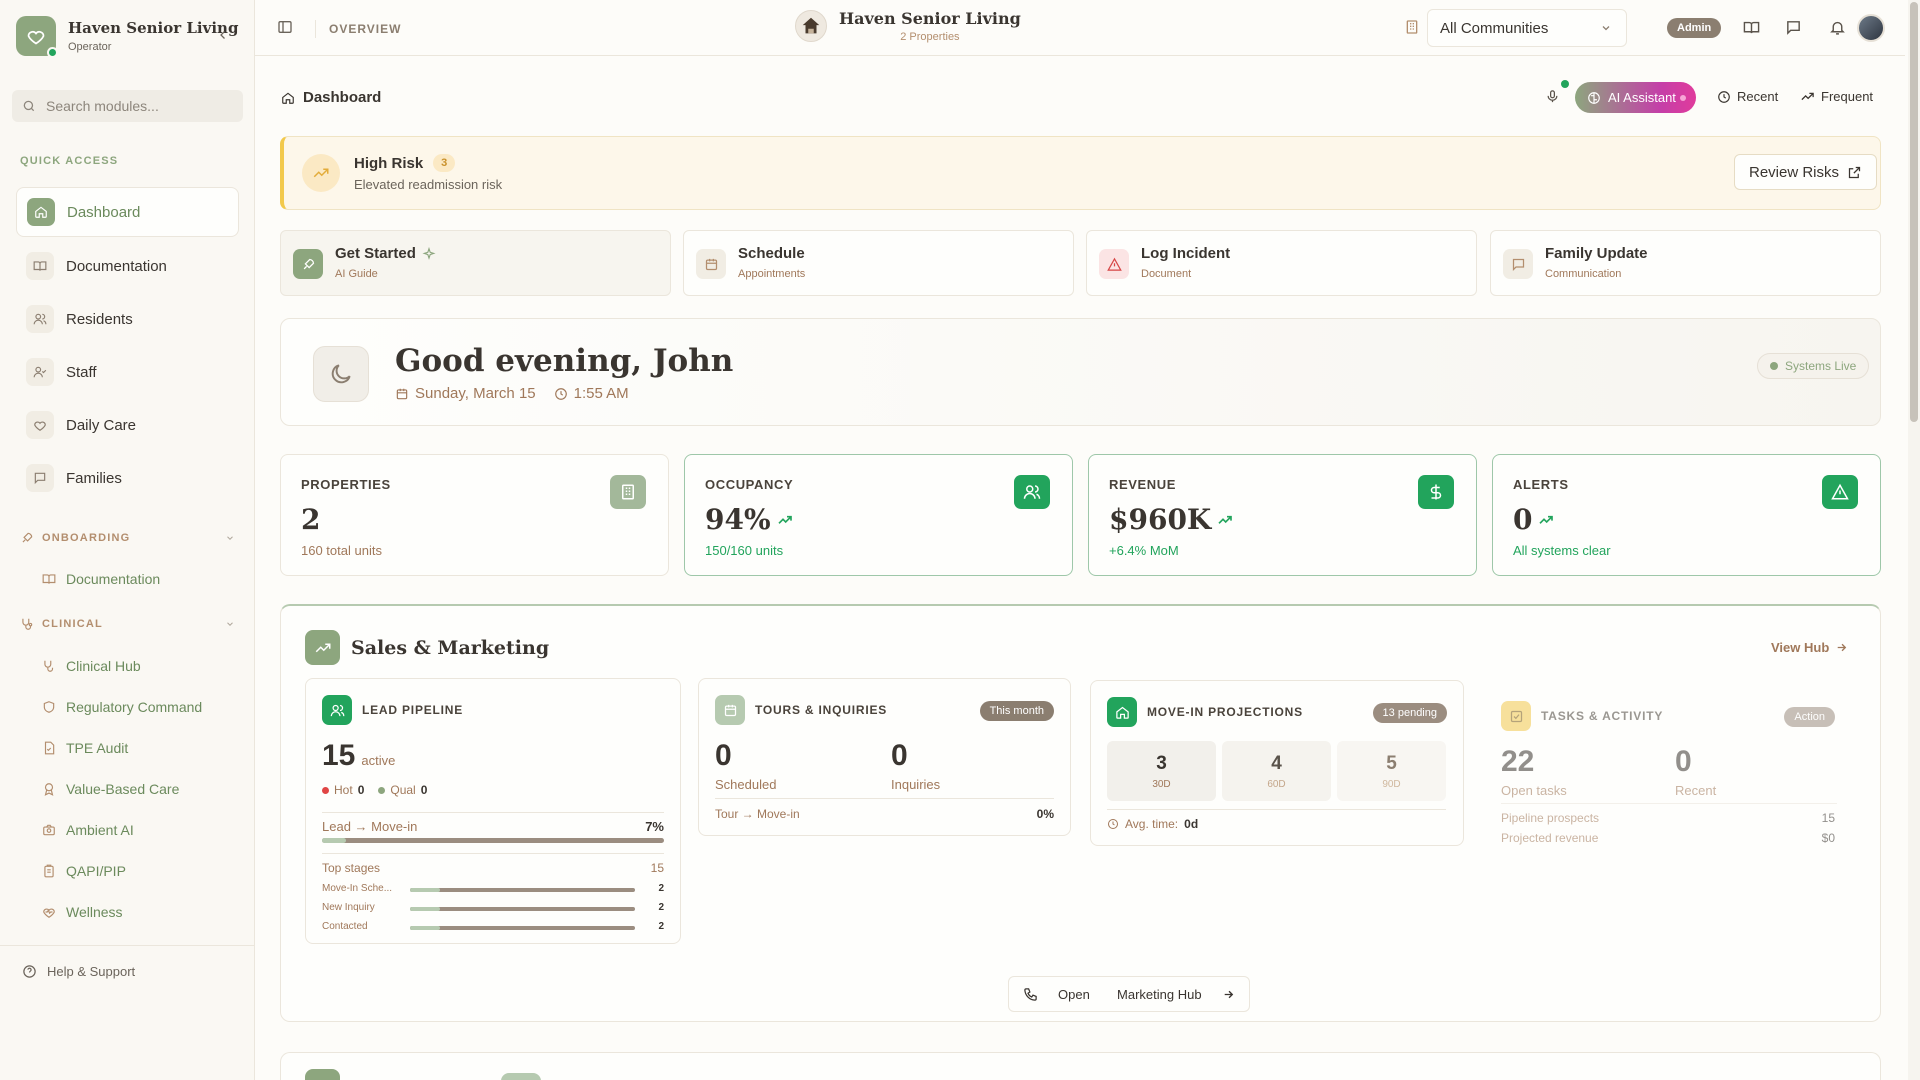 The image size is (1920, 1080). I want to click on stat-card-alerts: ALERTS 0 All systems clear, so click(1686, 515).